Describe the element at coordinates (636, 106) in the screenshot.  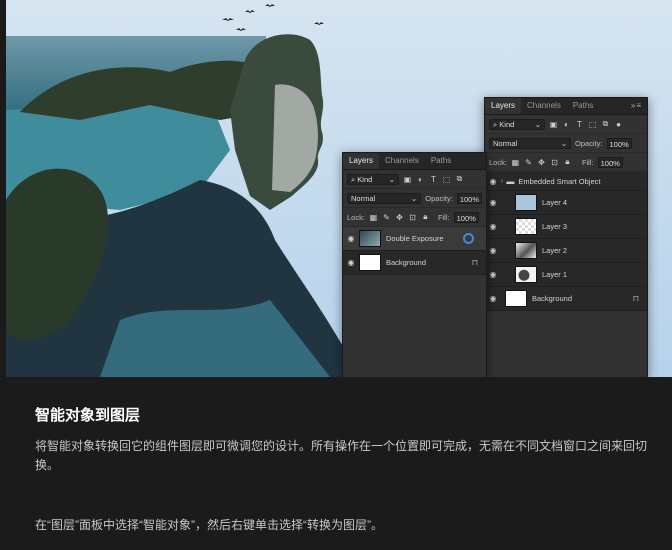
I see `panel-menu-icon: »≡` at that location.